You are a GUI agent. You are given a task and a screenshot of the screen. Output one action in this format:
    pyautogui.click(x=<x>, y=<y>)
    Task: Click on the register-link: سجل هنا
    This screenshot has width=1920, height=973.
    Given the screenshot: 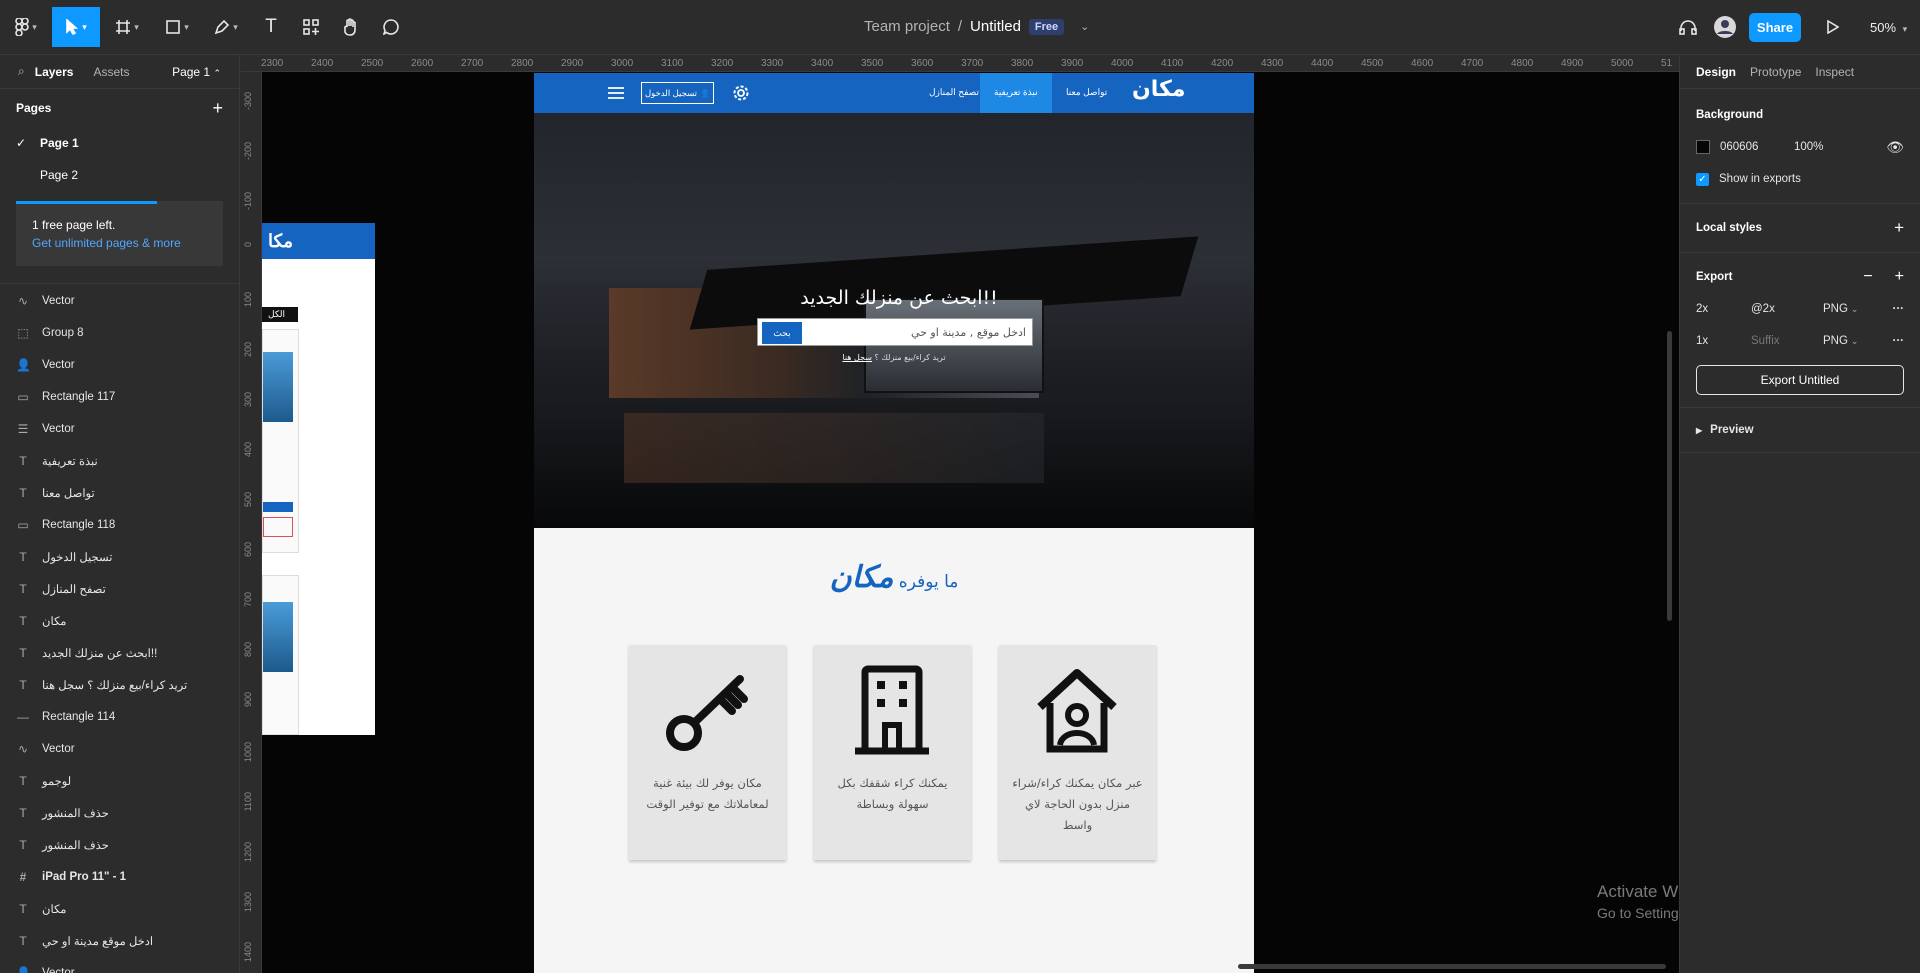 What is the action you would take?
    pyautogui.click(x=857, y=357)
    